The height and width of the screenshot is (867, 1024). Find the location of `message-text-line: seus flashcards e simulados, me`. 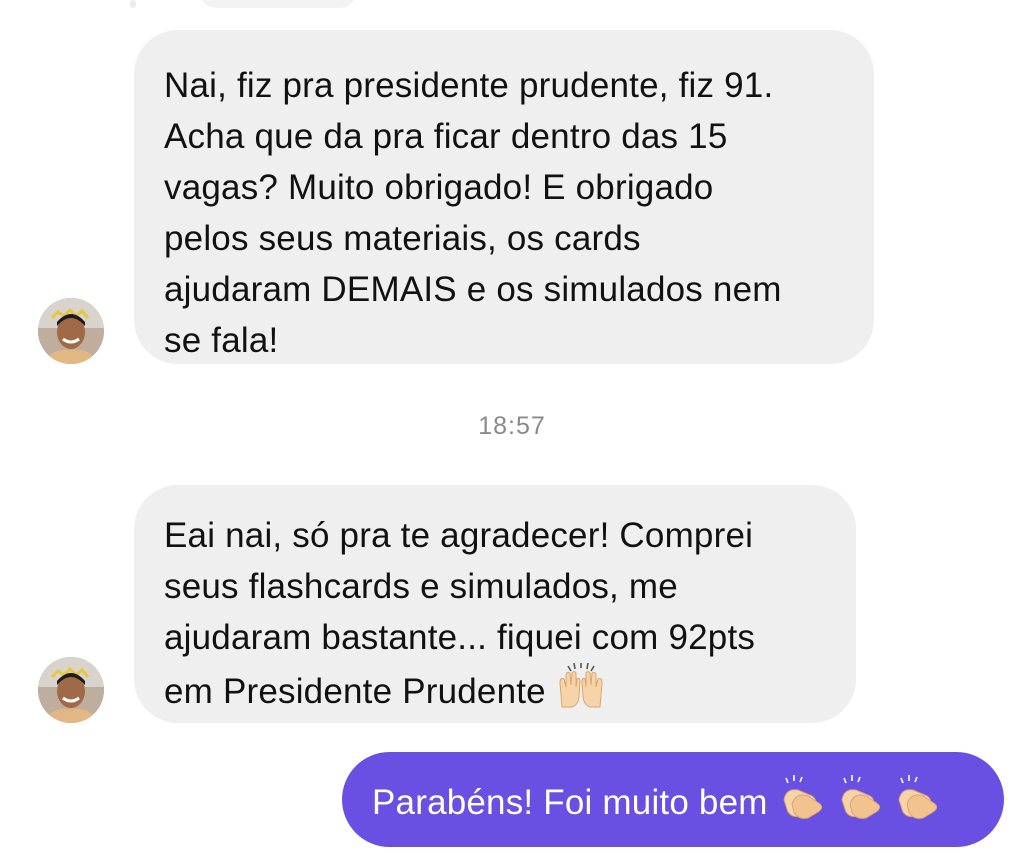

message-text-line: seus flashcards e simulados, me is located at coordinates (421, 586).